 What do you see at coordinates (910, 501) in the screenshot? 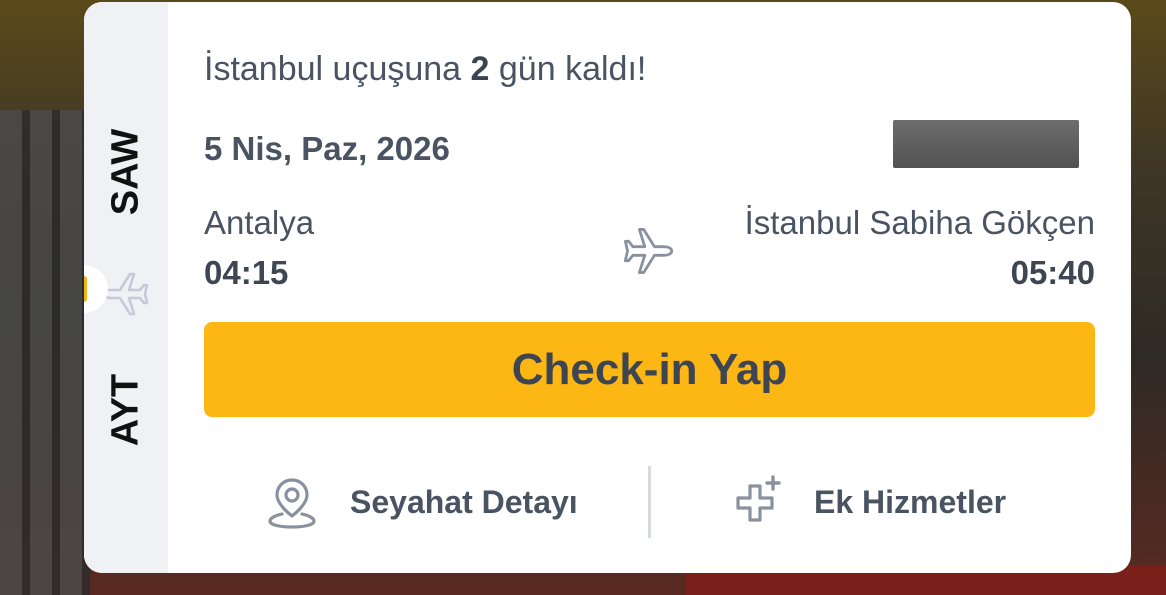
I see `extra-services-label: Ek Hizmetler` at bounding box center [910, 501].